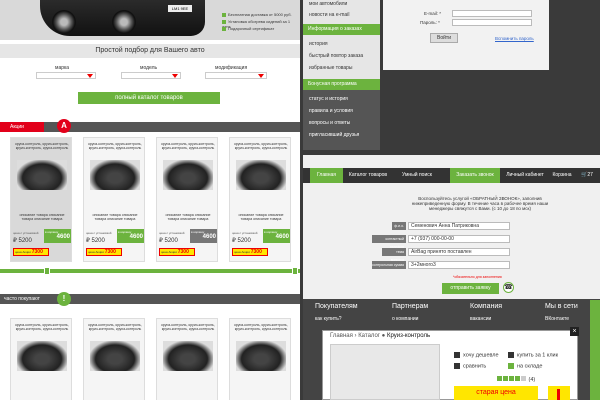 The image size is (600, 400). What do you see at coordinates (557, 319) in the screenshot?
I see `footer-link: ВКонтакте` at bounding box center [557, 319].